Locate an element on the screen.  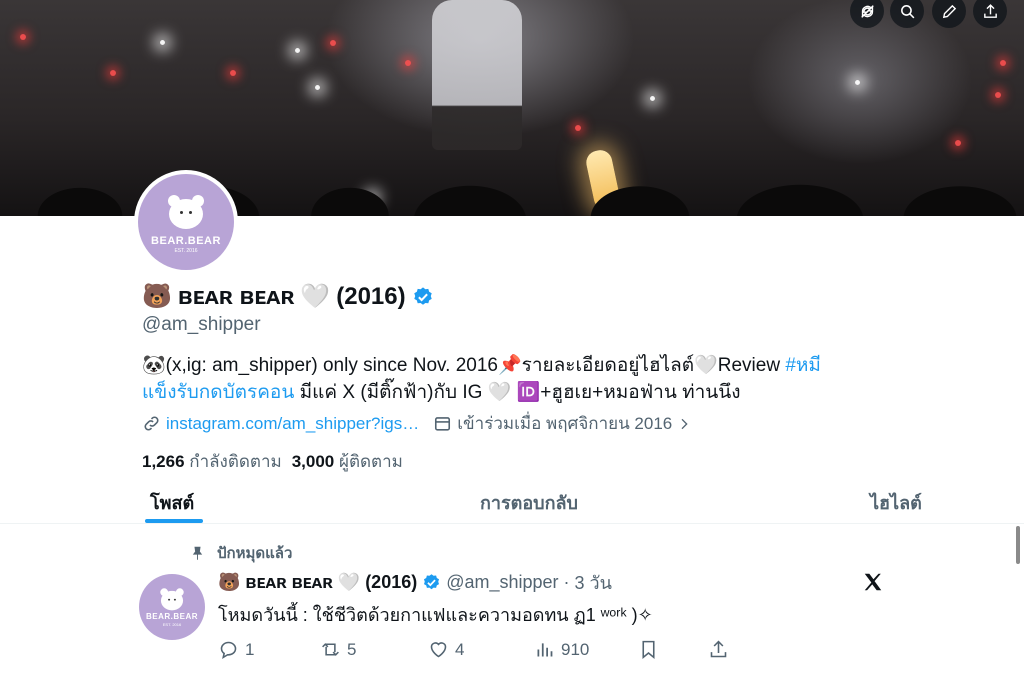
x-logo-icon is located at coordinates (873, 582).